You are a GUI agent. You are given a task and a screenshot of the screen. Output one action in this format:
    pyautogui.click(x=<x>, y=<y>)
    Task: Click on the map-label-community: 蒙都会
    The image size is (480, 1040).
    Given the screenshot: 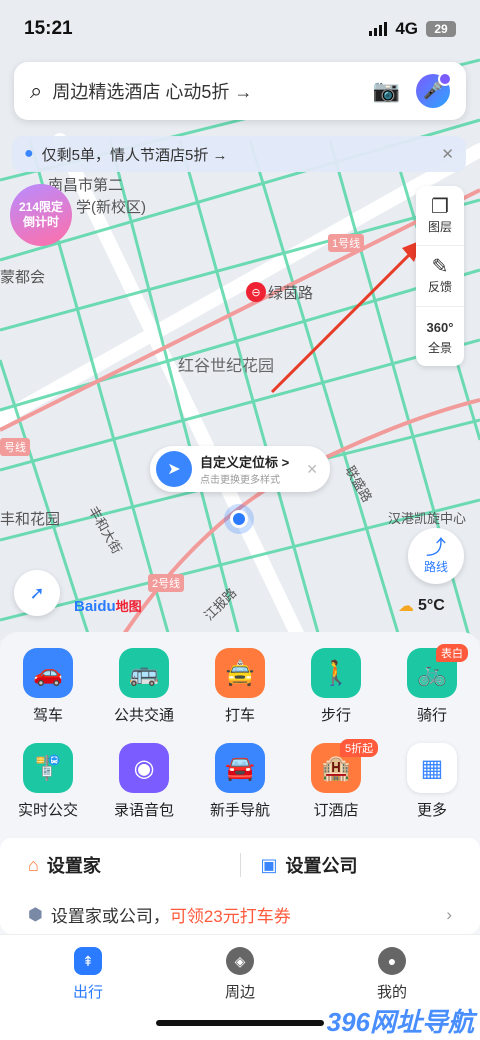 What is the action you would take?
    pyautogui.click(x=23, y=277)
    